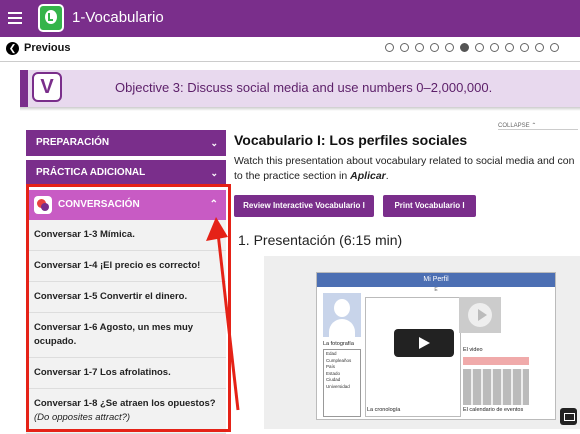 The width and height of the screenshot is (580, 434). Describe the element at coordinates (338, 386) in the screenshot. I see `profile-field: Universidad` at that location.